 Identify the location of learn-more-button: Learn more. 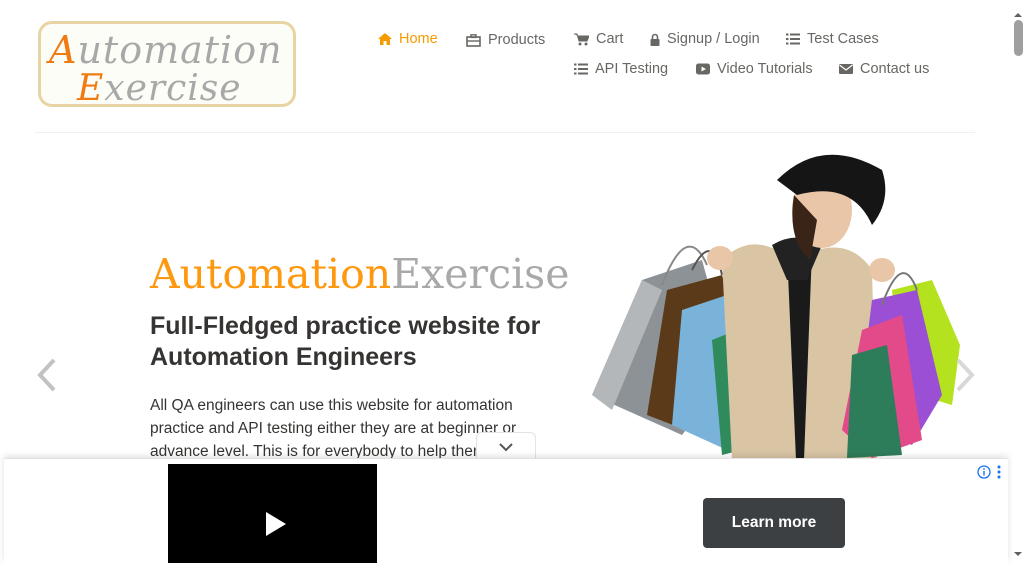
(774, 523).